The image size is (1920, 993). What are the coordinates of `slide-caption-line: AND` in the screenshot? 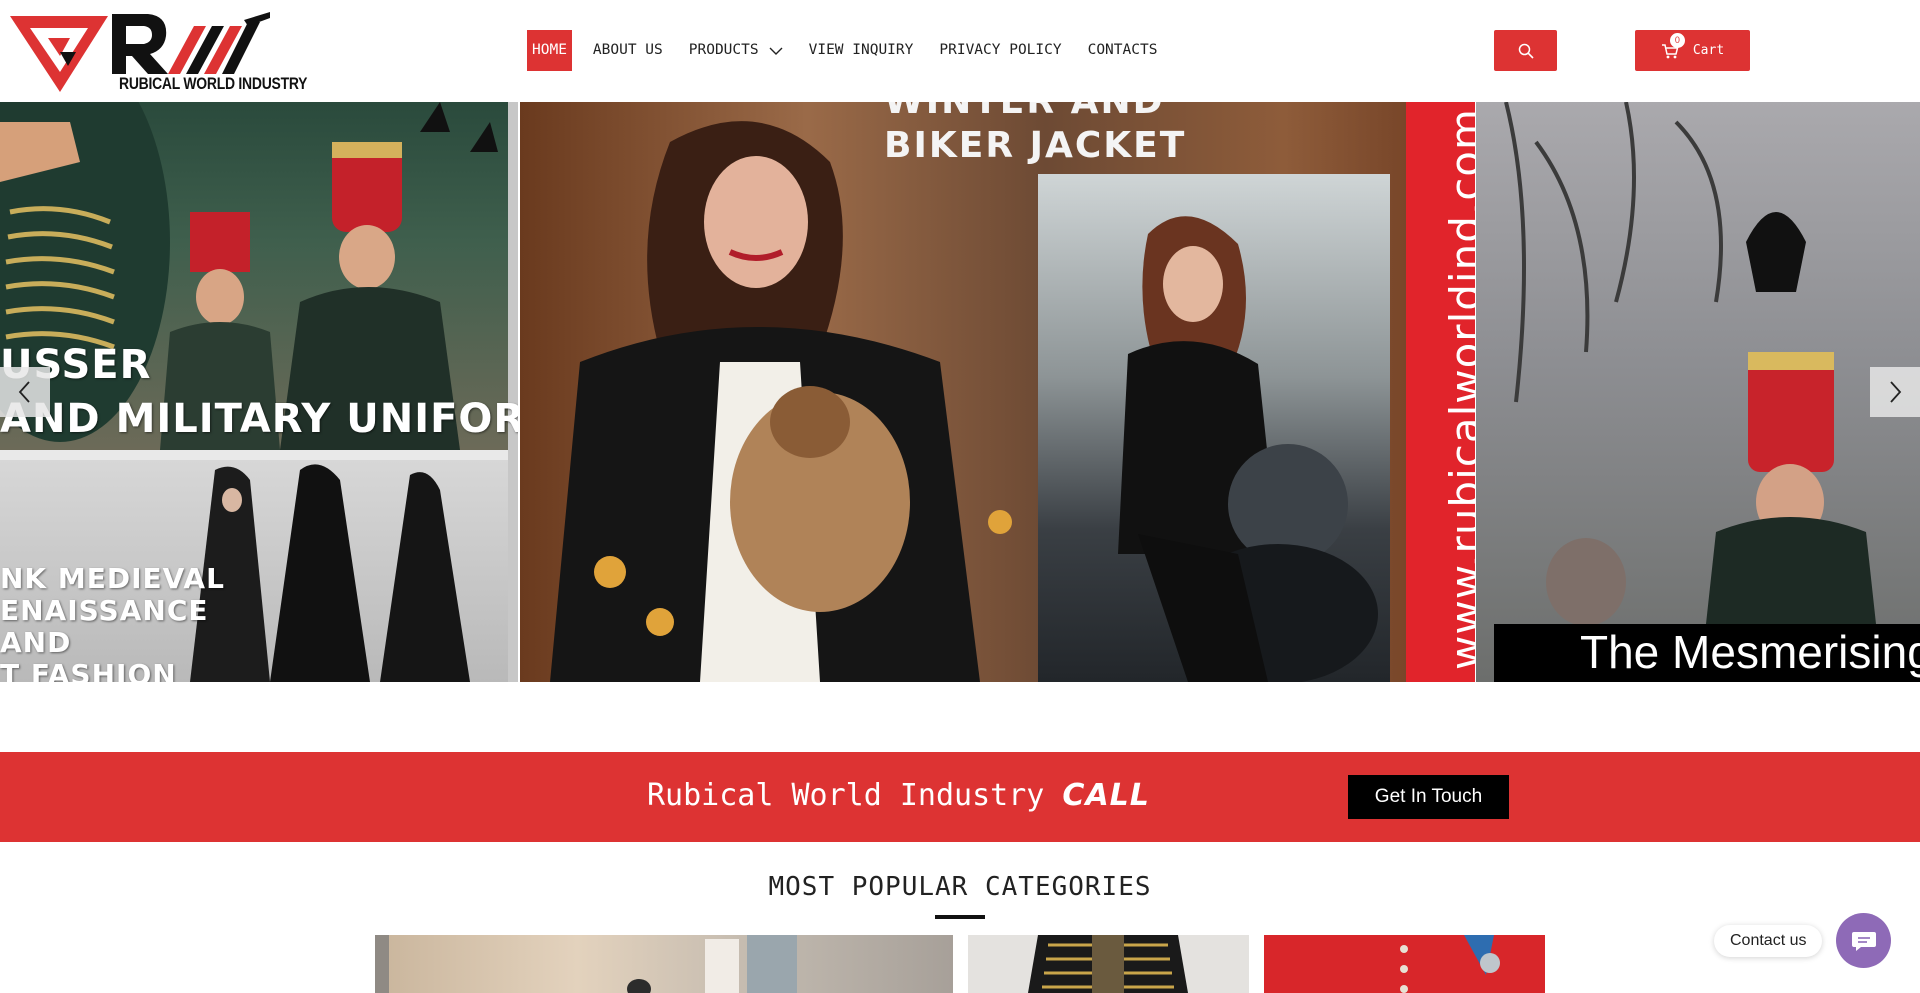 It's located at (36, 642).